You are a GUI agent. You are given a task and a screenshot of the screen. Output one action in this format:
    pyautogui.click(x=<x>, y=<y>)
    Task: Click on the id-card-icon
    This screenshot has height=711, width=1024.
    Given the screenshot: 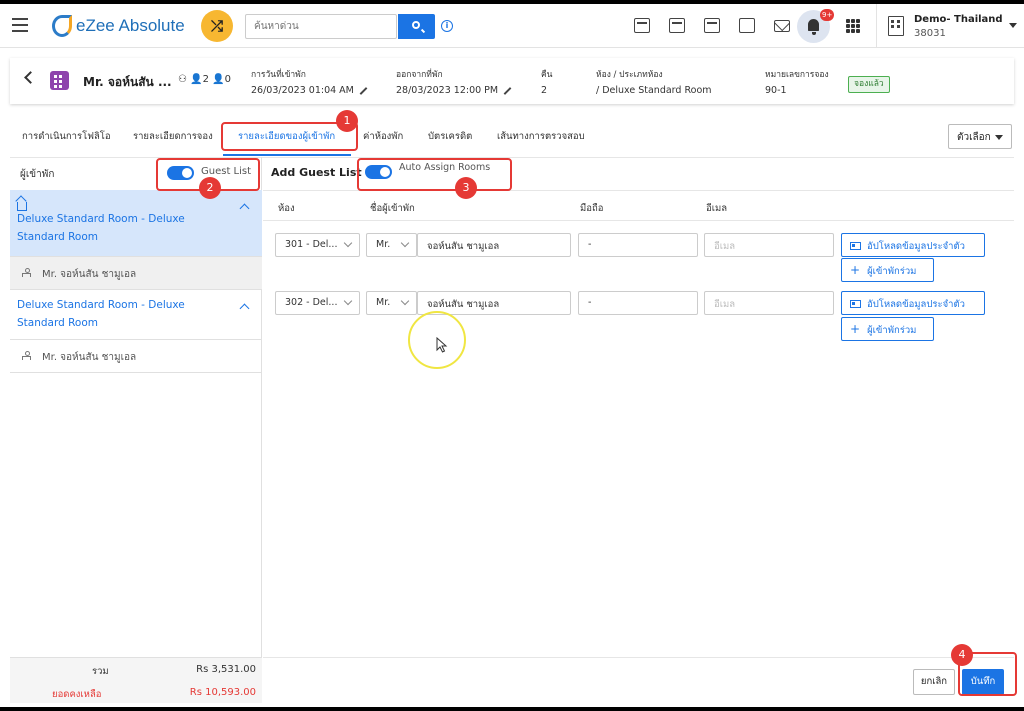 What is the action you would take?
    pyautogui.click(x=855, y=246)
    